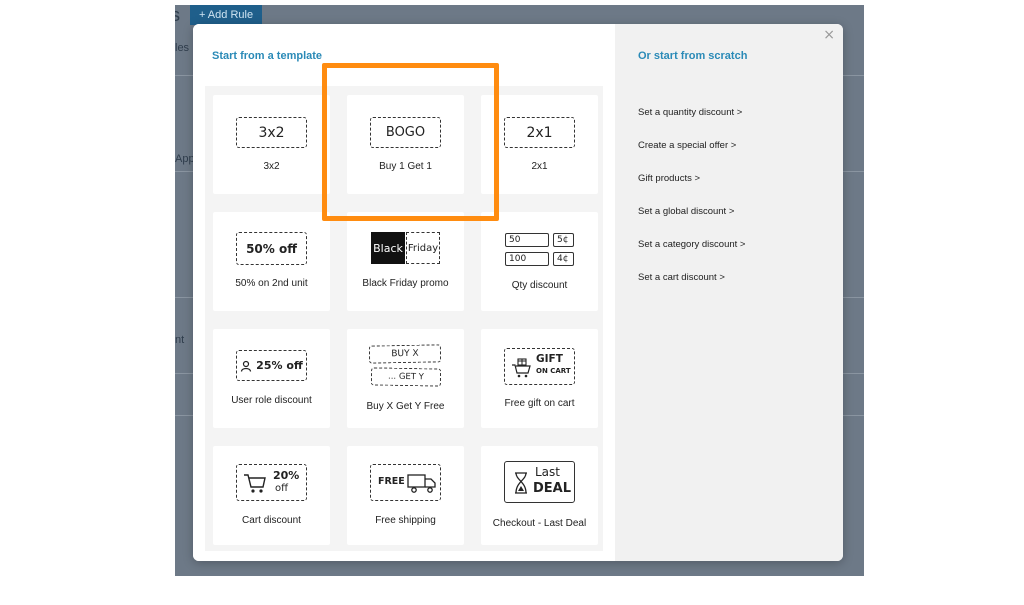  Describe the element at coordinates (405, 406) in the screenshot. I see `template-label: Buy X Get Y Free` at that location.